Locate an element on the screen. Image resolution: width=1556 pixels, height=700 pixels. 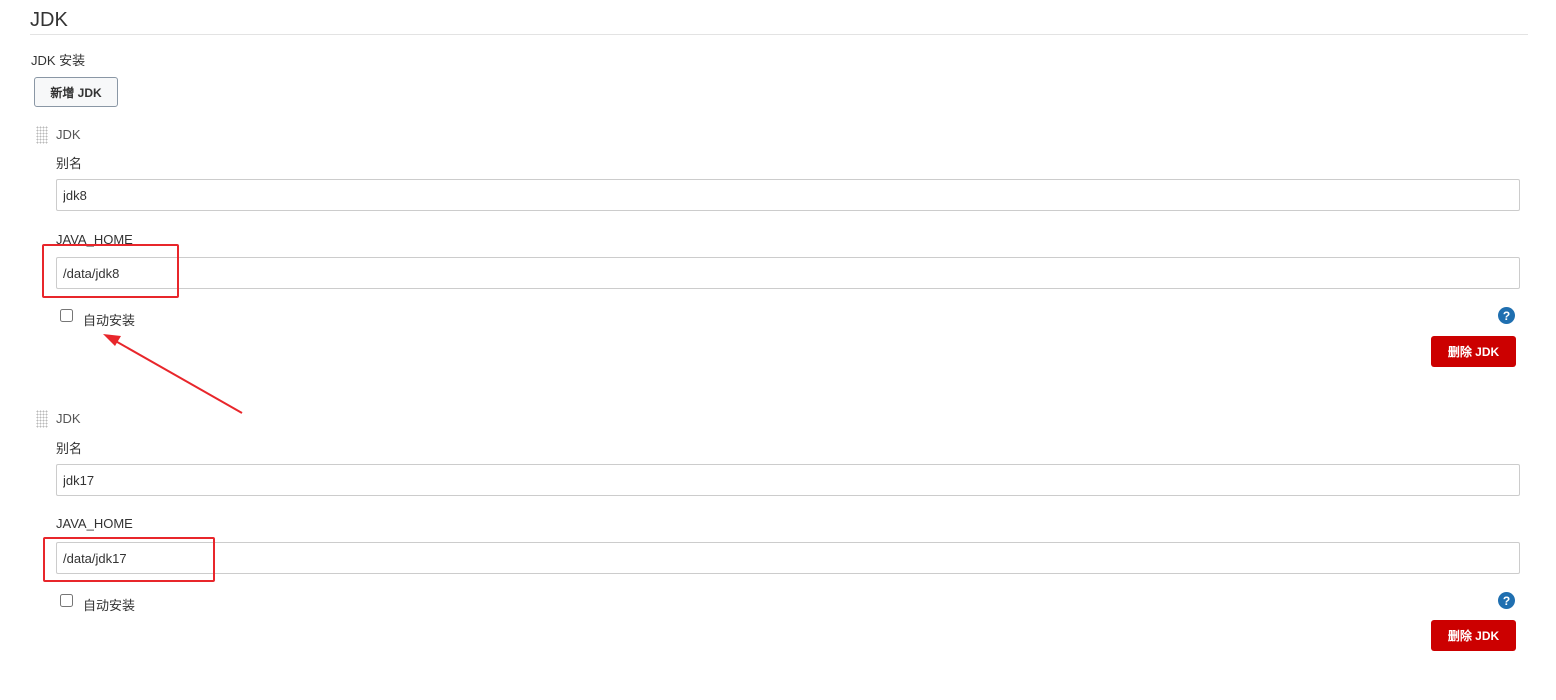
add-jdk-button: 新增 JDK is located at coordinates (76, 92).